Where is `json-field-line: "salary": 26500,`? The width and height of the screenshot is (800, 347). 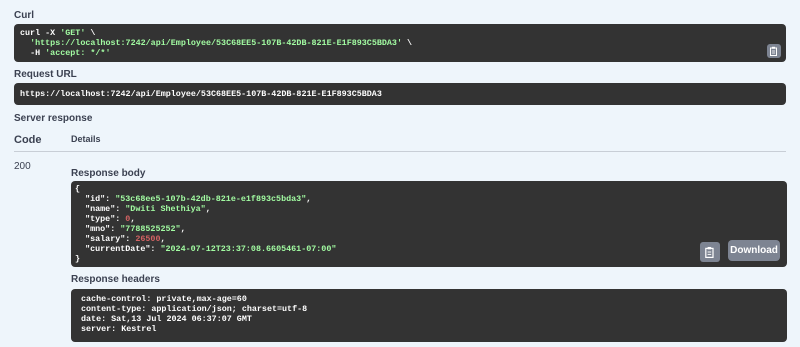
json-field-line: "salary": 26500, is located at coordinates (125, 239).